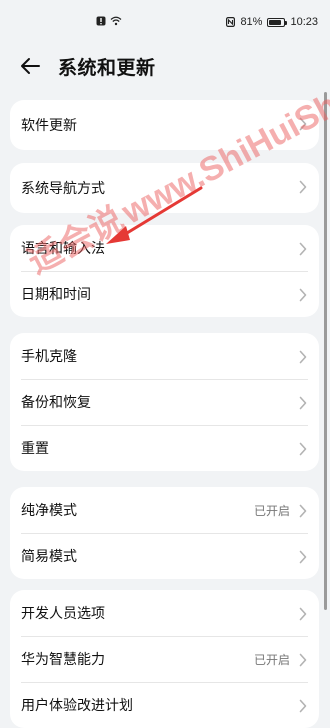  Describe the element at coordinates (35, 449) in the screenshot. I see `settings-row-label: 重置` at that location.